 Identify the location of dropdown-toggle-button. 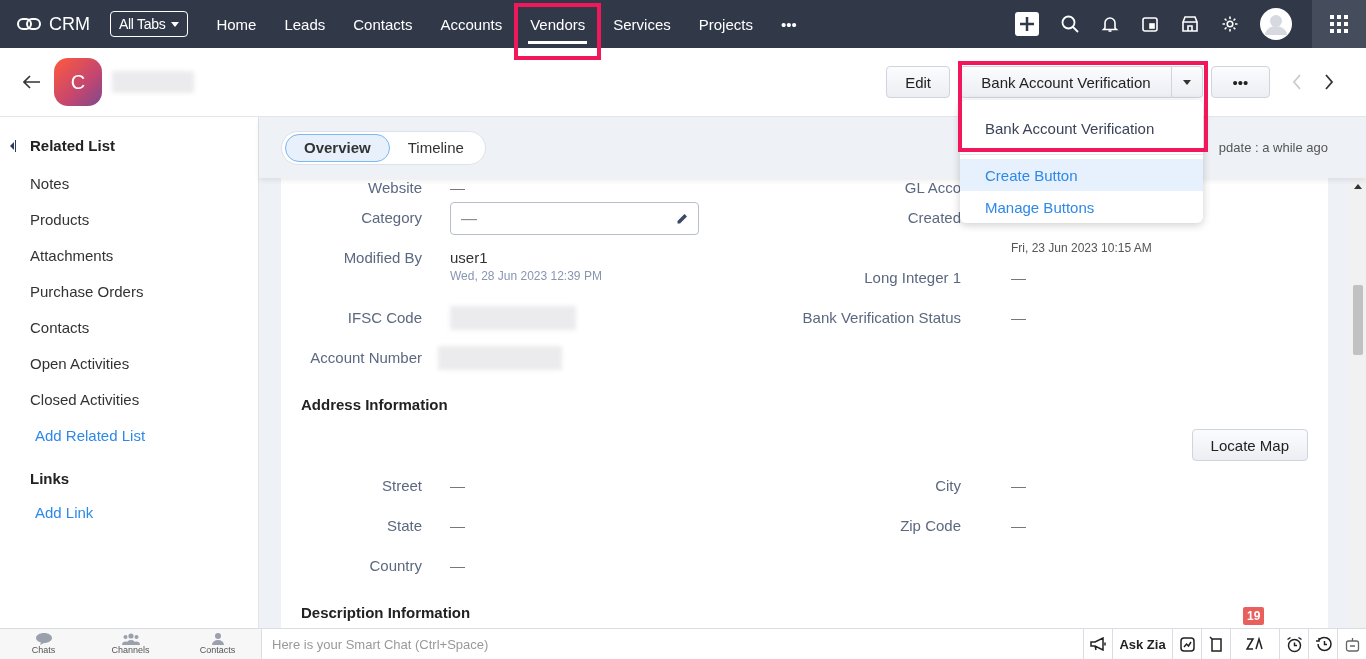
(1187, 82).